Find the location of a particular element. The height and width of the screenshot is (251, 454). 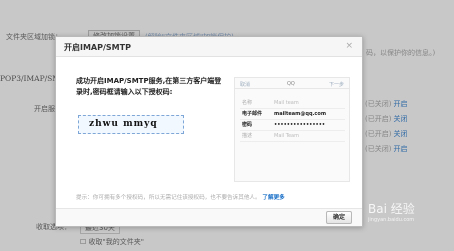

confirm-button: 确定 is located at coordinates (339, 217).